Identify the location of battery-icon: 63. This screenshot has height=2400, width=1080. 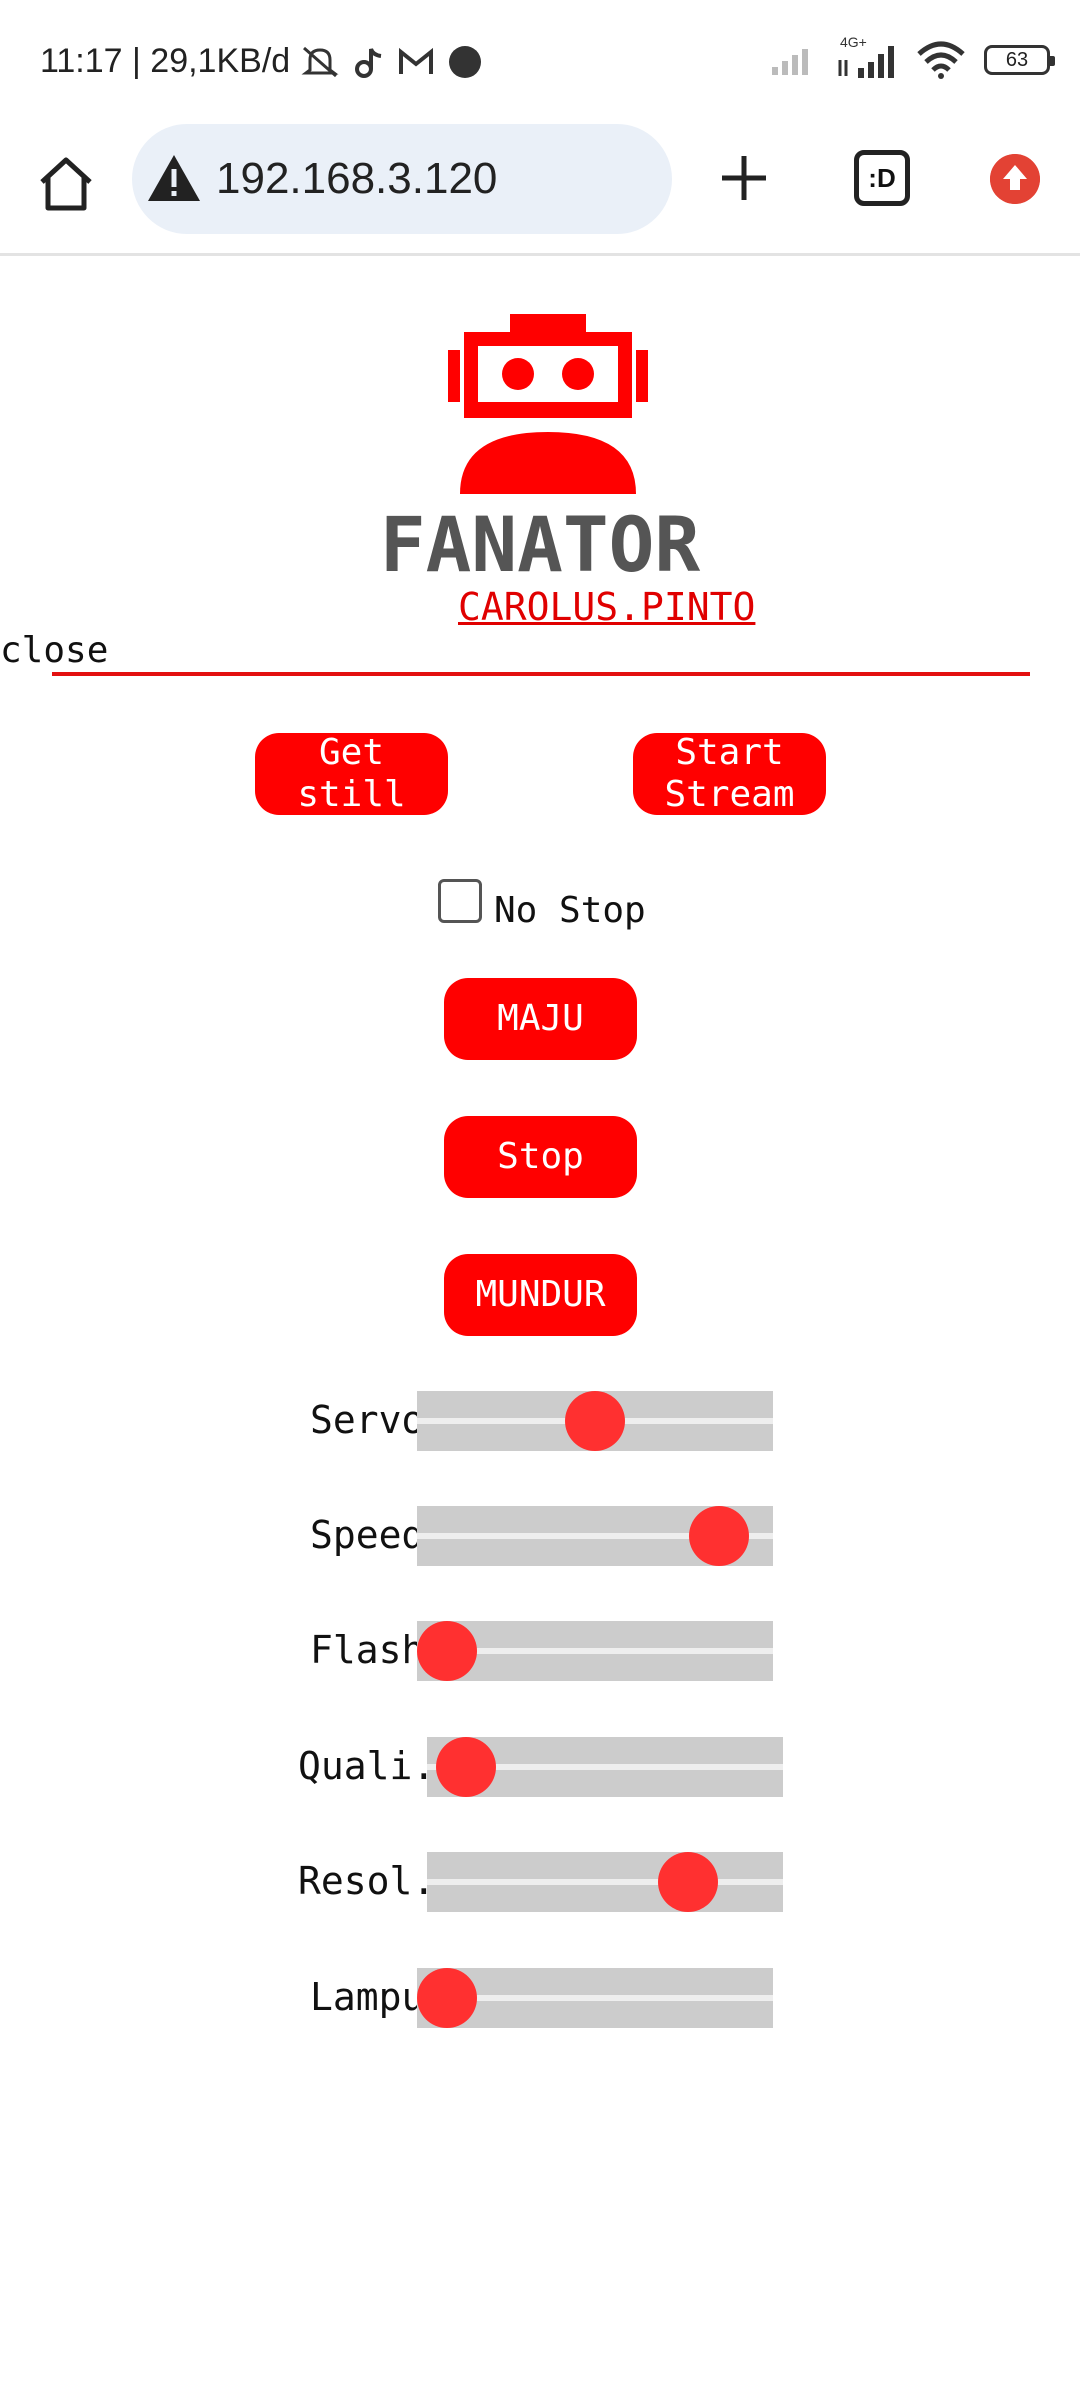
(1019, 60).